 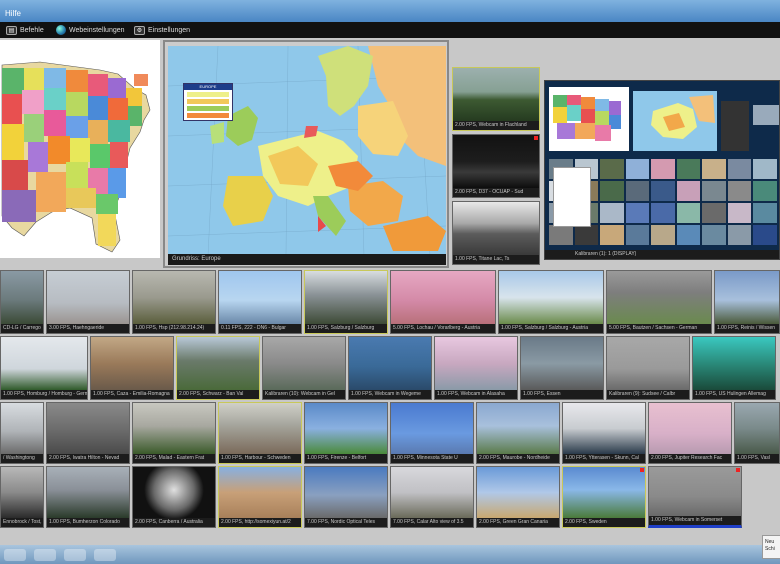 What do you see at coordinates (432, 433) in the screenshot?
I see `camera-thumbnail: 1.00 FPS, Minnesota State U` at bounding box center [432, 433].